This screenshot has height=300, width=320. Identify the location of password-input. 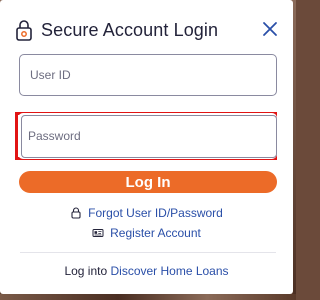
(146, 136).